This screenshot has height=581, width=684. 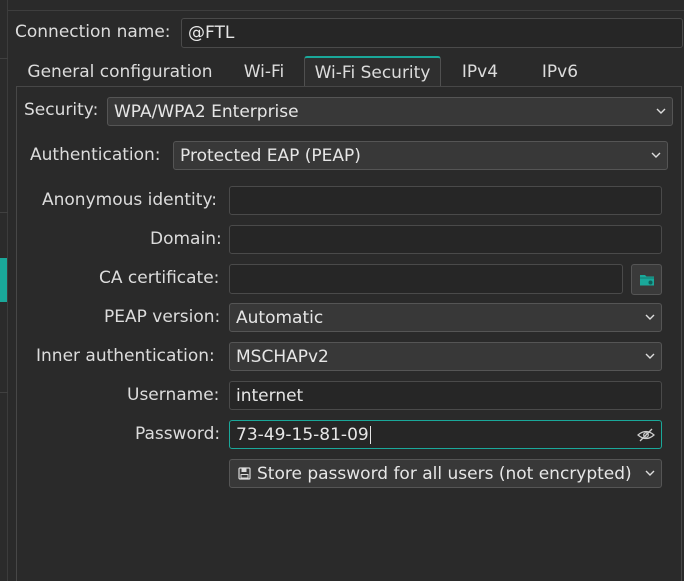 I want to click on security-label: Security:, so click(x=61, y=110).